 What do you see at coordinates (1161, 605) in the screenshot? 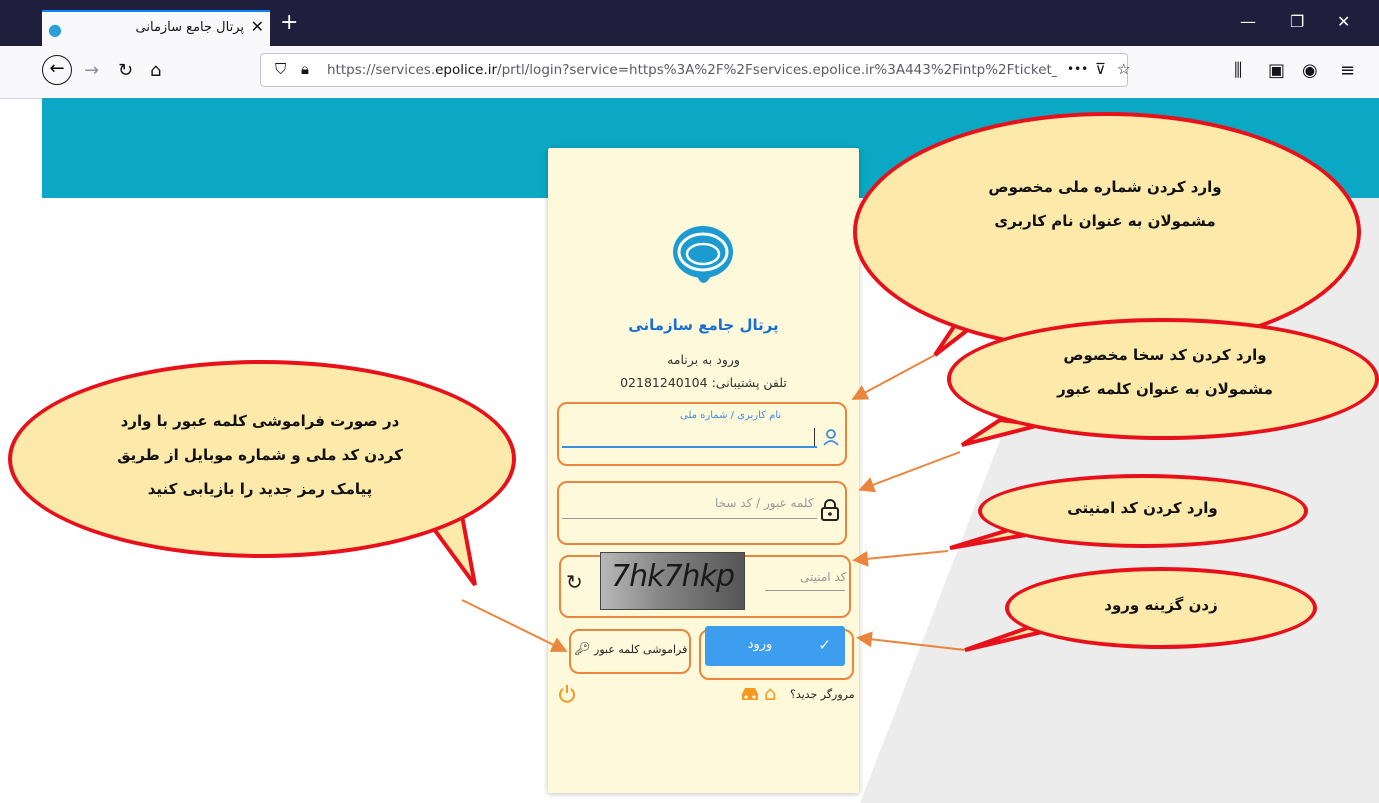
I see `callout-login-text: زدن گزینه ورود` at bounding box center [1161, 605].